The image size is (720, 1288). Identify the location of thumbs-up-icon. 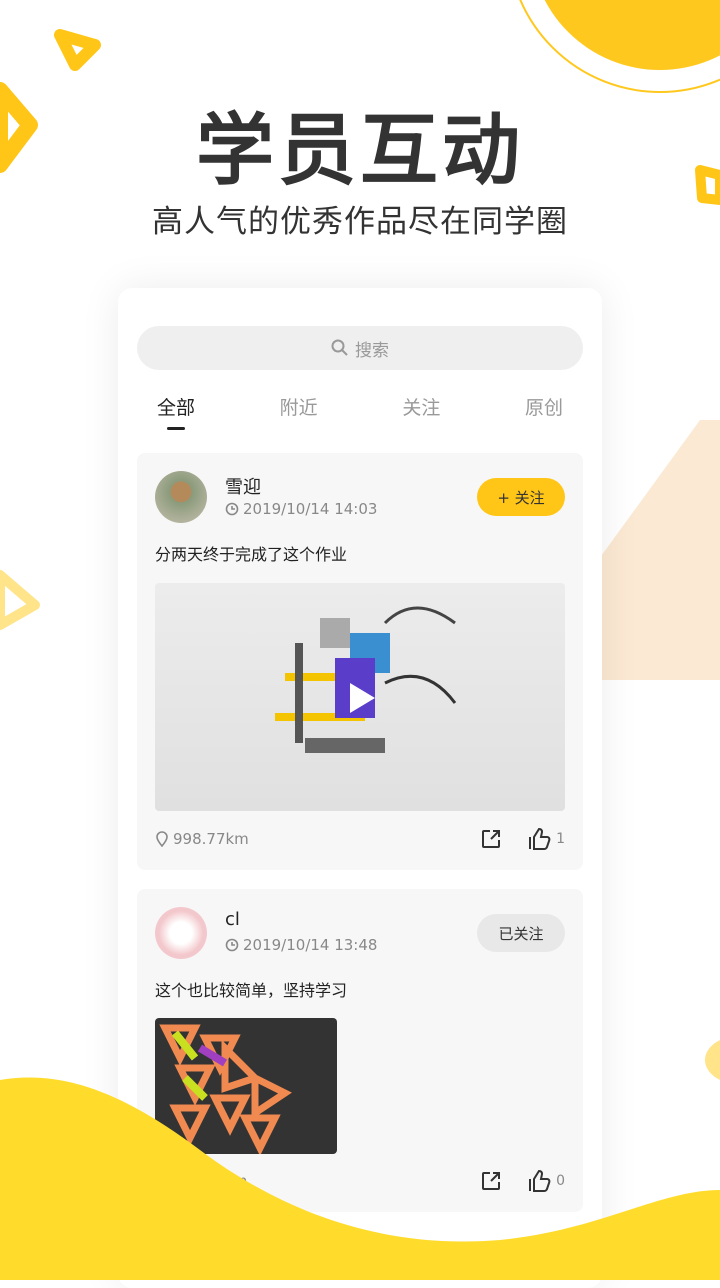
(540, 839).